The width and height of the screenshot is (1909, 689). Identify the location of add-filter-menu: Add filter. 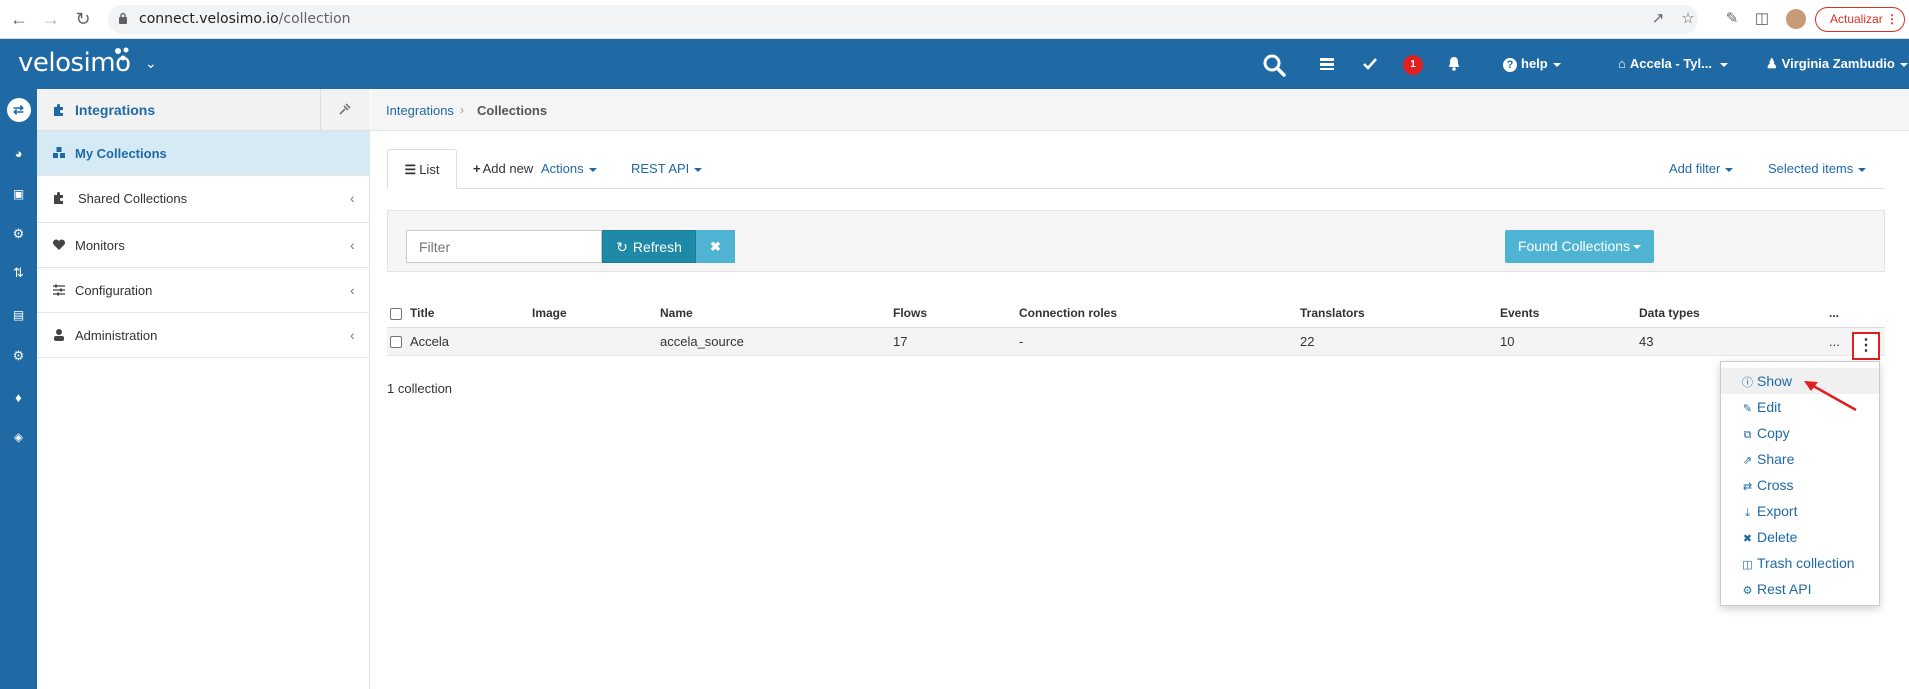
(1701, 169).